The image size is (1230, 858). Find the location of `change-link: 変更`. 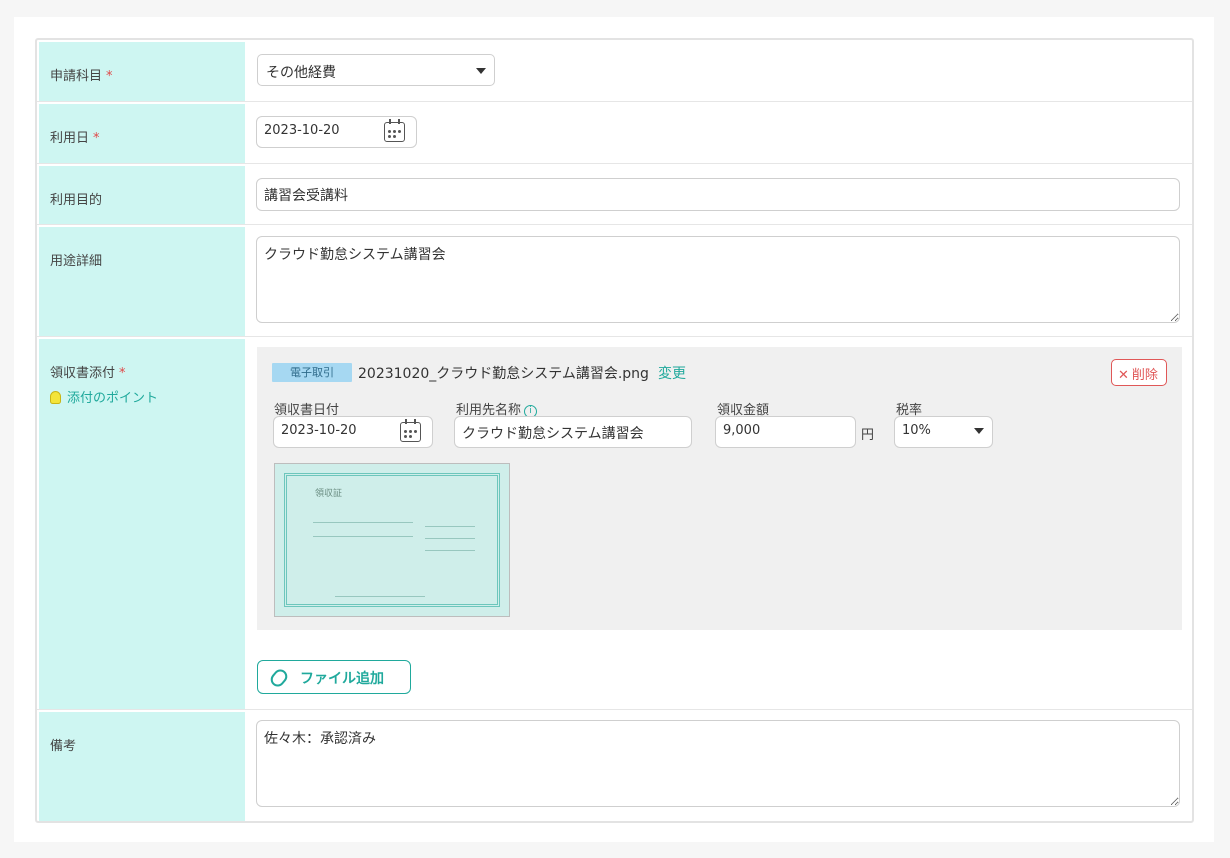

change-link: 変更 is located at coordinates (672, 373).